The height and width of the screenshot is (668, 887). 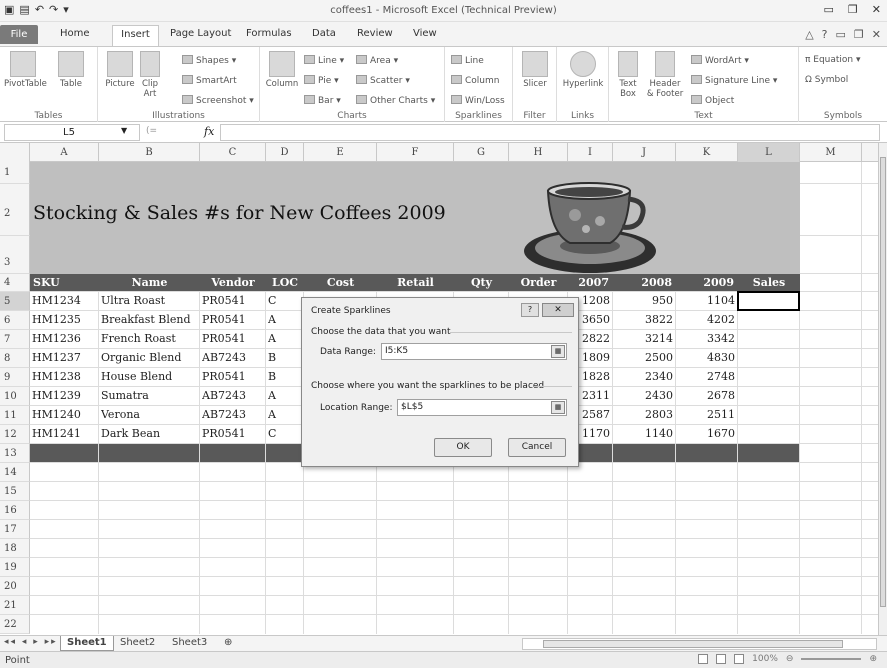 I want to click on sparkline-winloss-button: Win/Loss, so click(x=478, y=100).